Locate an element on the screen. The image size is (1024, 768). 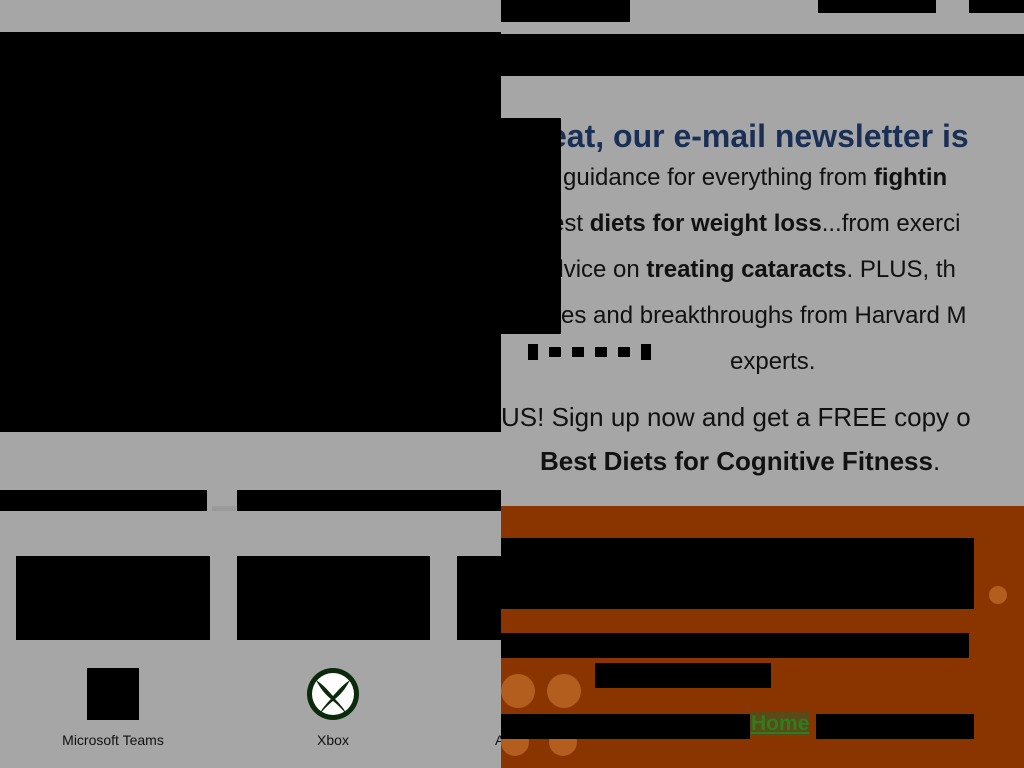
carousel-indicator is located at coordinates (589, 352).